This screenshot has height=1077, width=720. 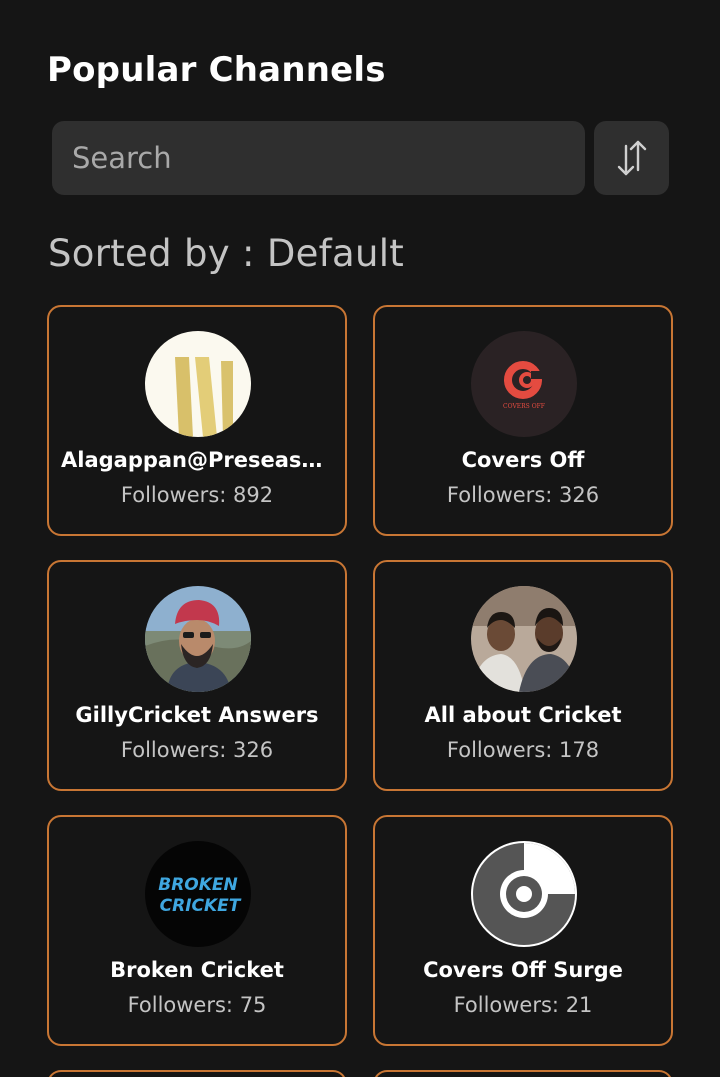 What do you see at coordinates (524, 384) in the screenshot?
I see `channel-avatar: COVERS OFF` at bounding box center [524, 384].